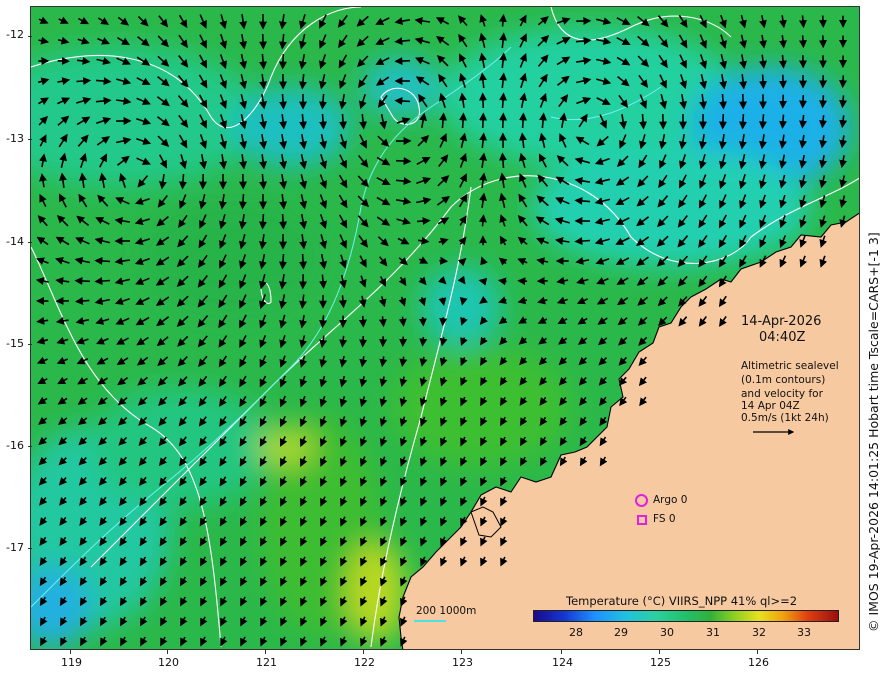  What do you see at coordinates (670, 500) in the screenshot?
I see `legend-argo: Argo 0` at bounding box center [670, 500].